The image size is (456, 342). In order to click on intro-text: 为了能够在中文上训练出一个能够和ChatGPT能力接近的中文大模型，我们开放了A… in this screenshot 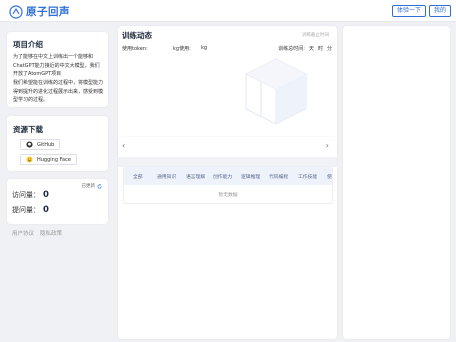, I will do `click(56, 65)`.